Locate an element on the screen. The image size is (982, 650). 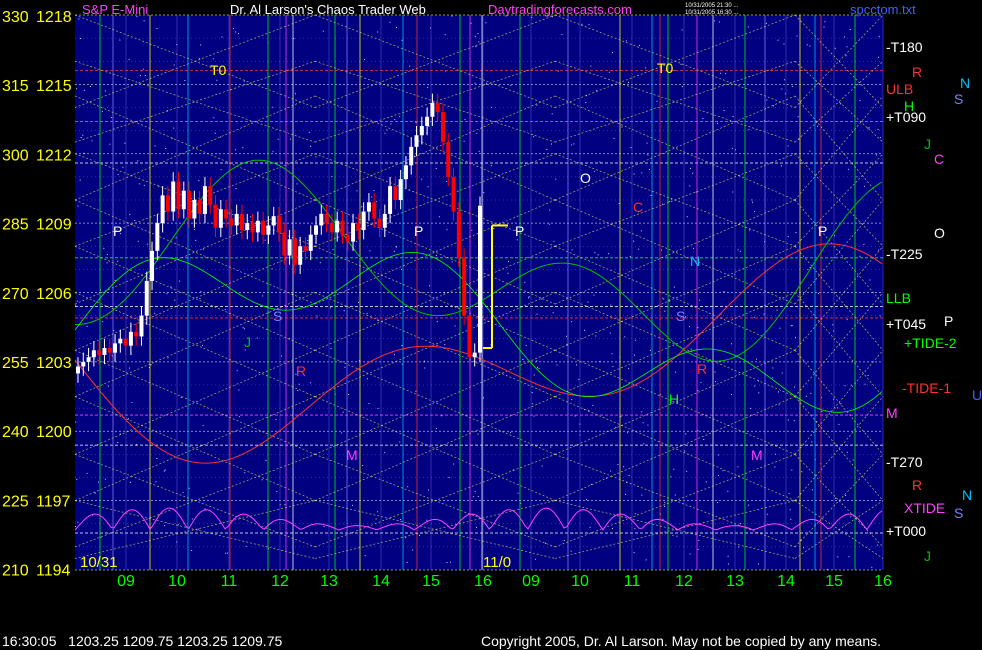
cycle-plot-label: T0 is located at coordinates (665, 68).